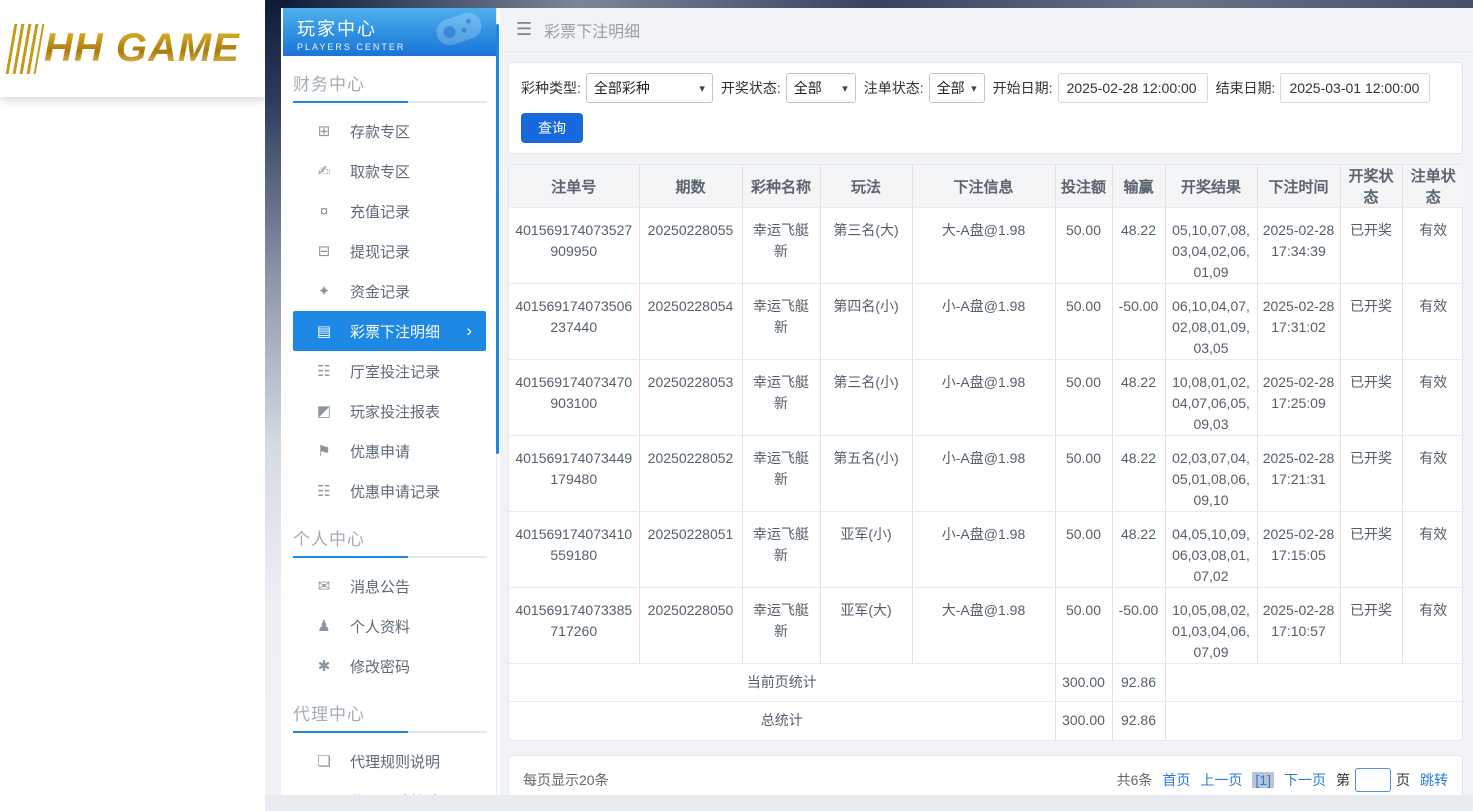 The height and width of the screenshot is (811, 1473). What do you see at coordinates (1139, 186) in the screenshot?
I see `column-header: 输赢` at bounding box center [1139, 186].